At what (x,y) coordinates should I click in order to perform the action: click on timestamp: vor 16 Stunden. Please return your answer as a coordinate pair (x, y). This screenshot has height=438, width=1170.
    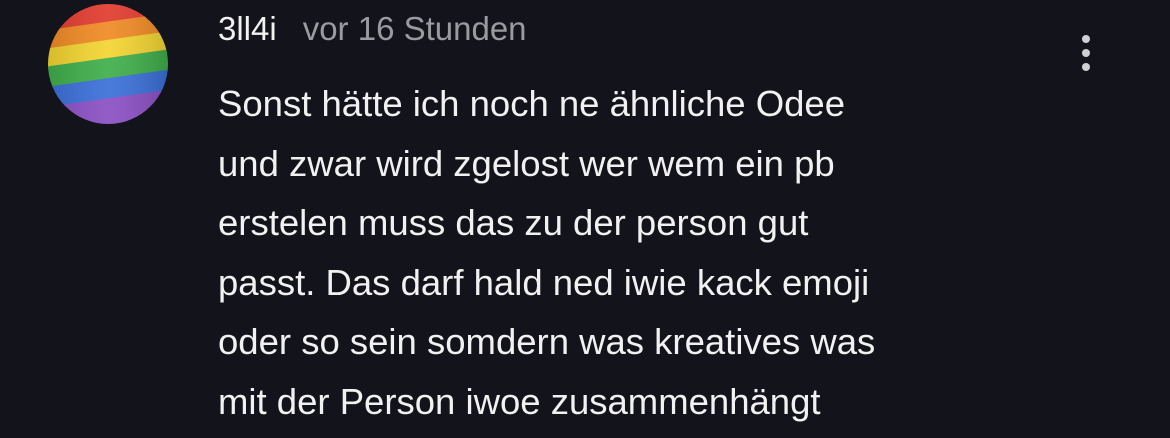
    Looking at the image, I should click on (414, 28).